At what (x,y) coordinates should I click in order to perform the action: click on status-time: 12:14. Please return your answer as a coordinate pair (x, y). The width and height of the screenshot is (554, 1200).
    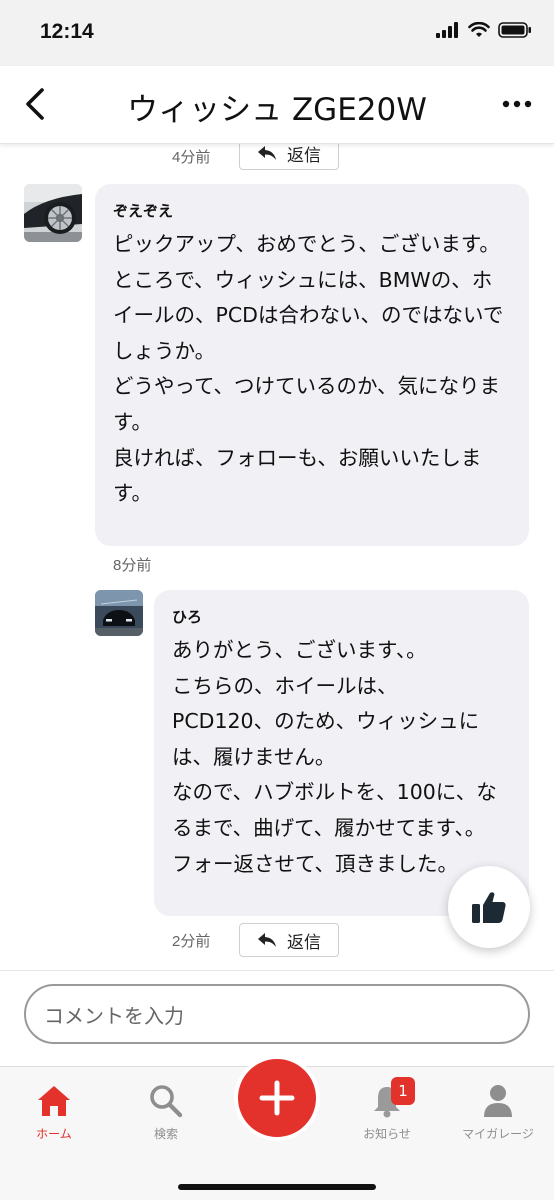
    Looking at the image, I should click on (67, 31).